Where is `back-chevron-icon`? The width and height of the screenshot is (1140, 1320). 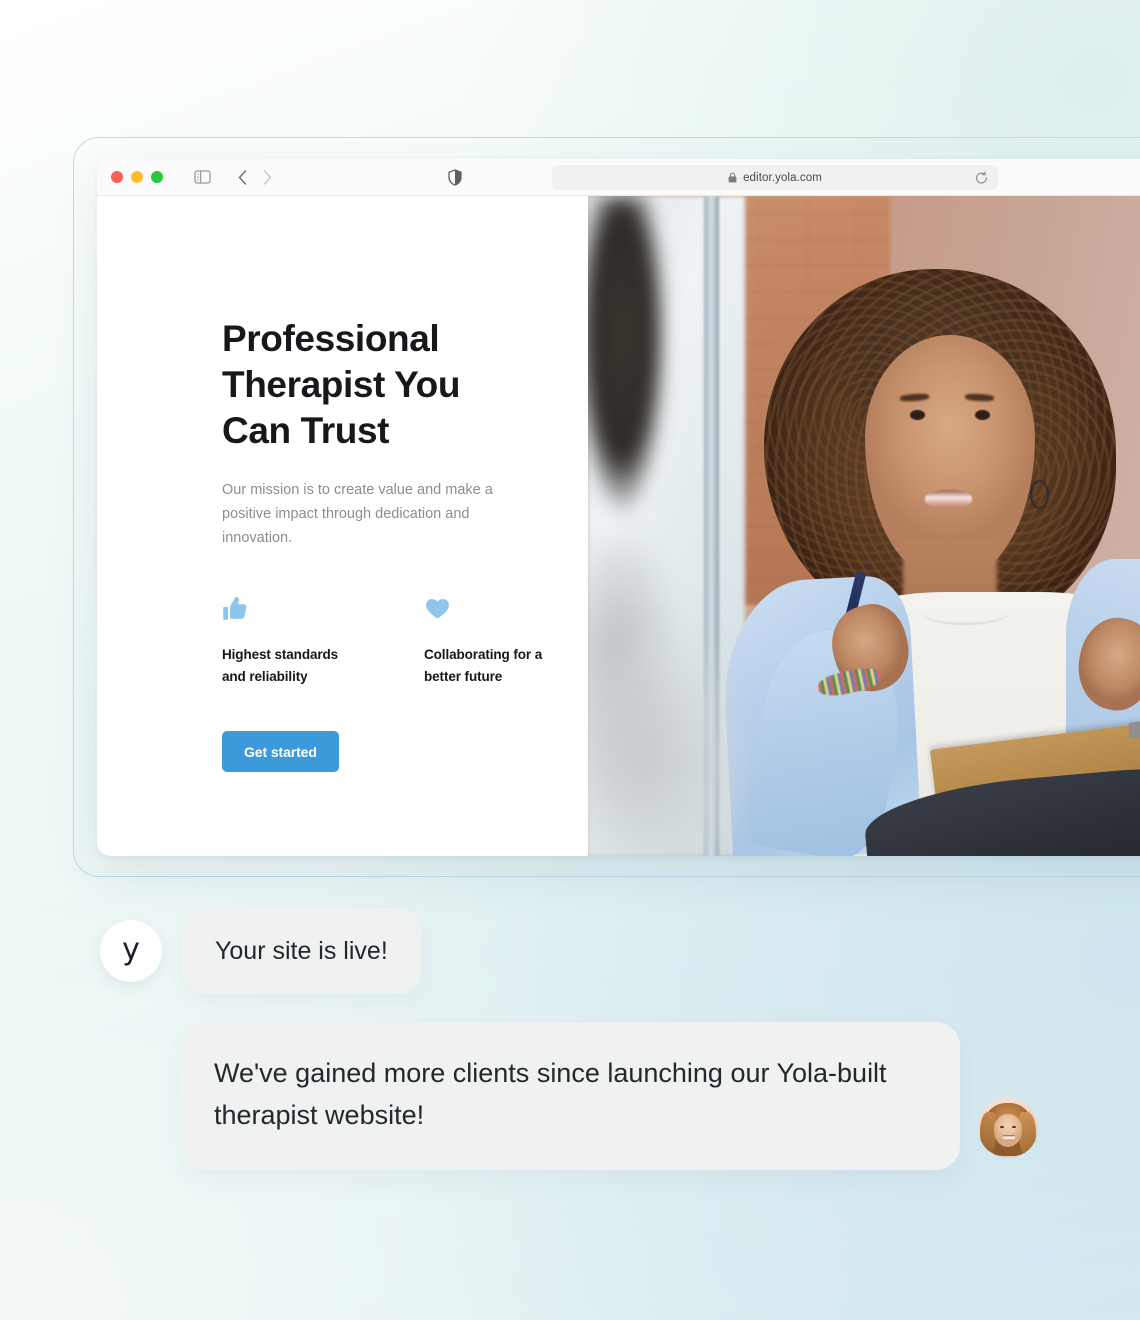 back-chevron-icon is located at coordinates (242, 177).